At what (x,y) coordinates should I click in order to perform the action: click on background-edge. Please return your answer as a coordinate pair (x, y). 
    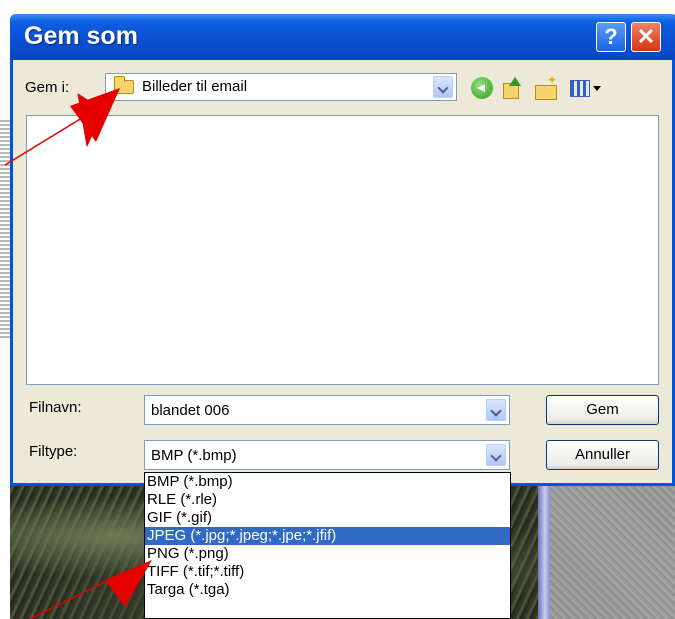
    Looking at the image, I should click on (5, 230).